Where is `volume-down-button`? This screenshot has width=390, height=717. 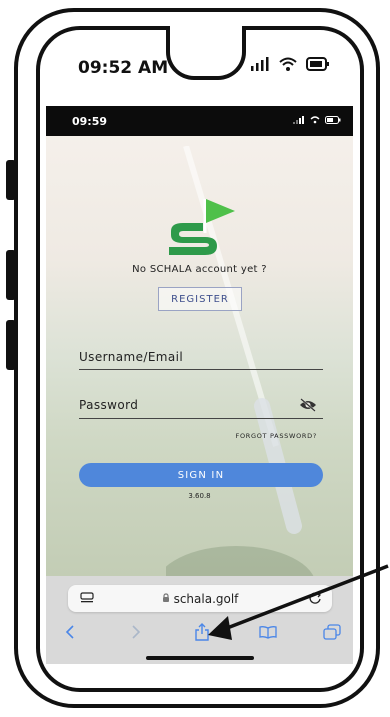
volume-down-button is located at coordinates (11, 275).